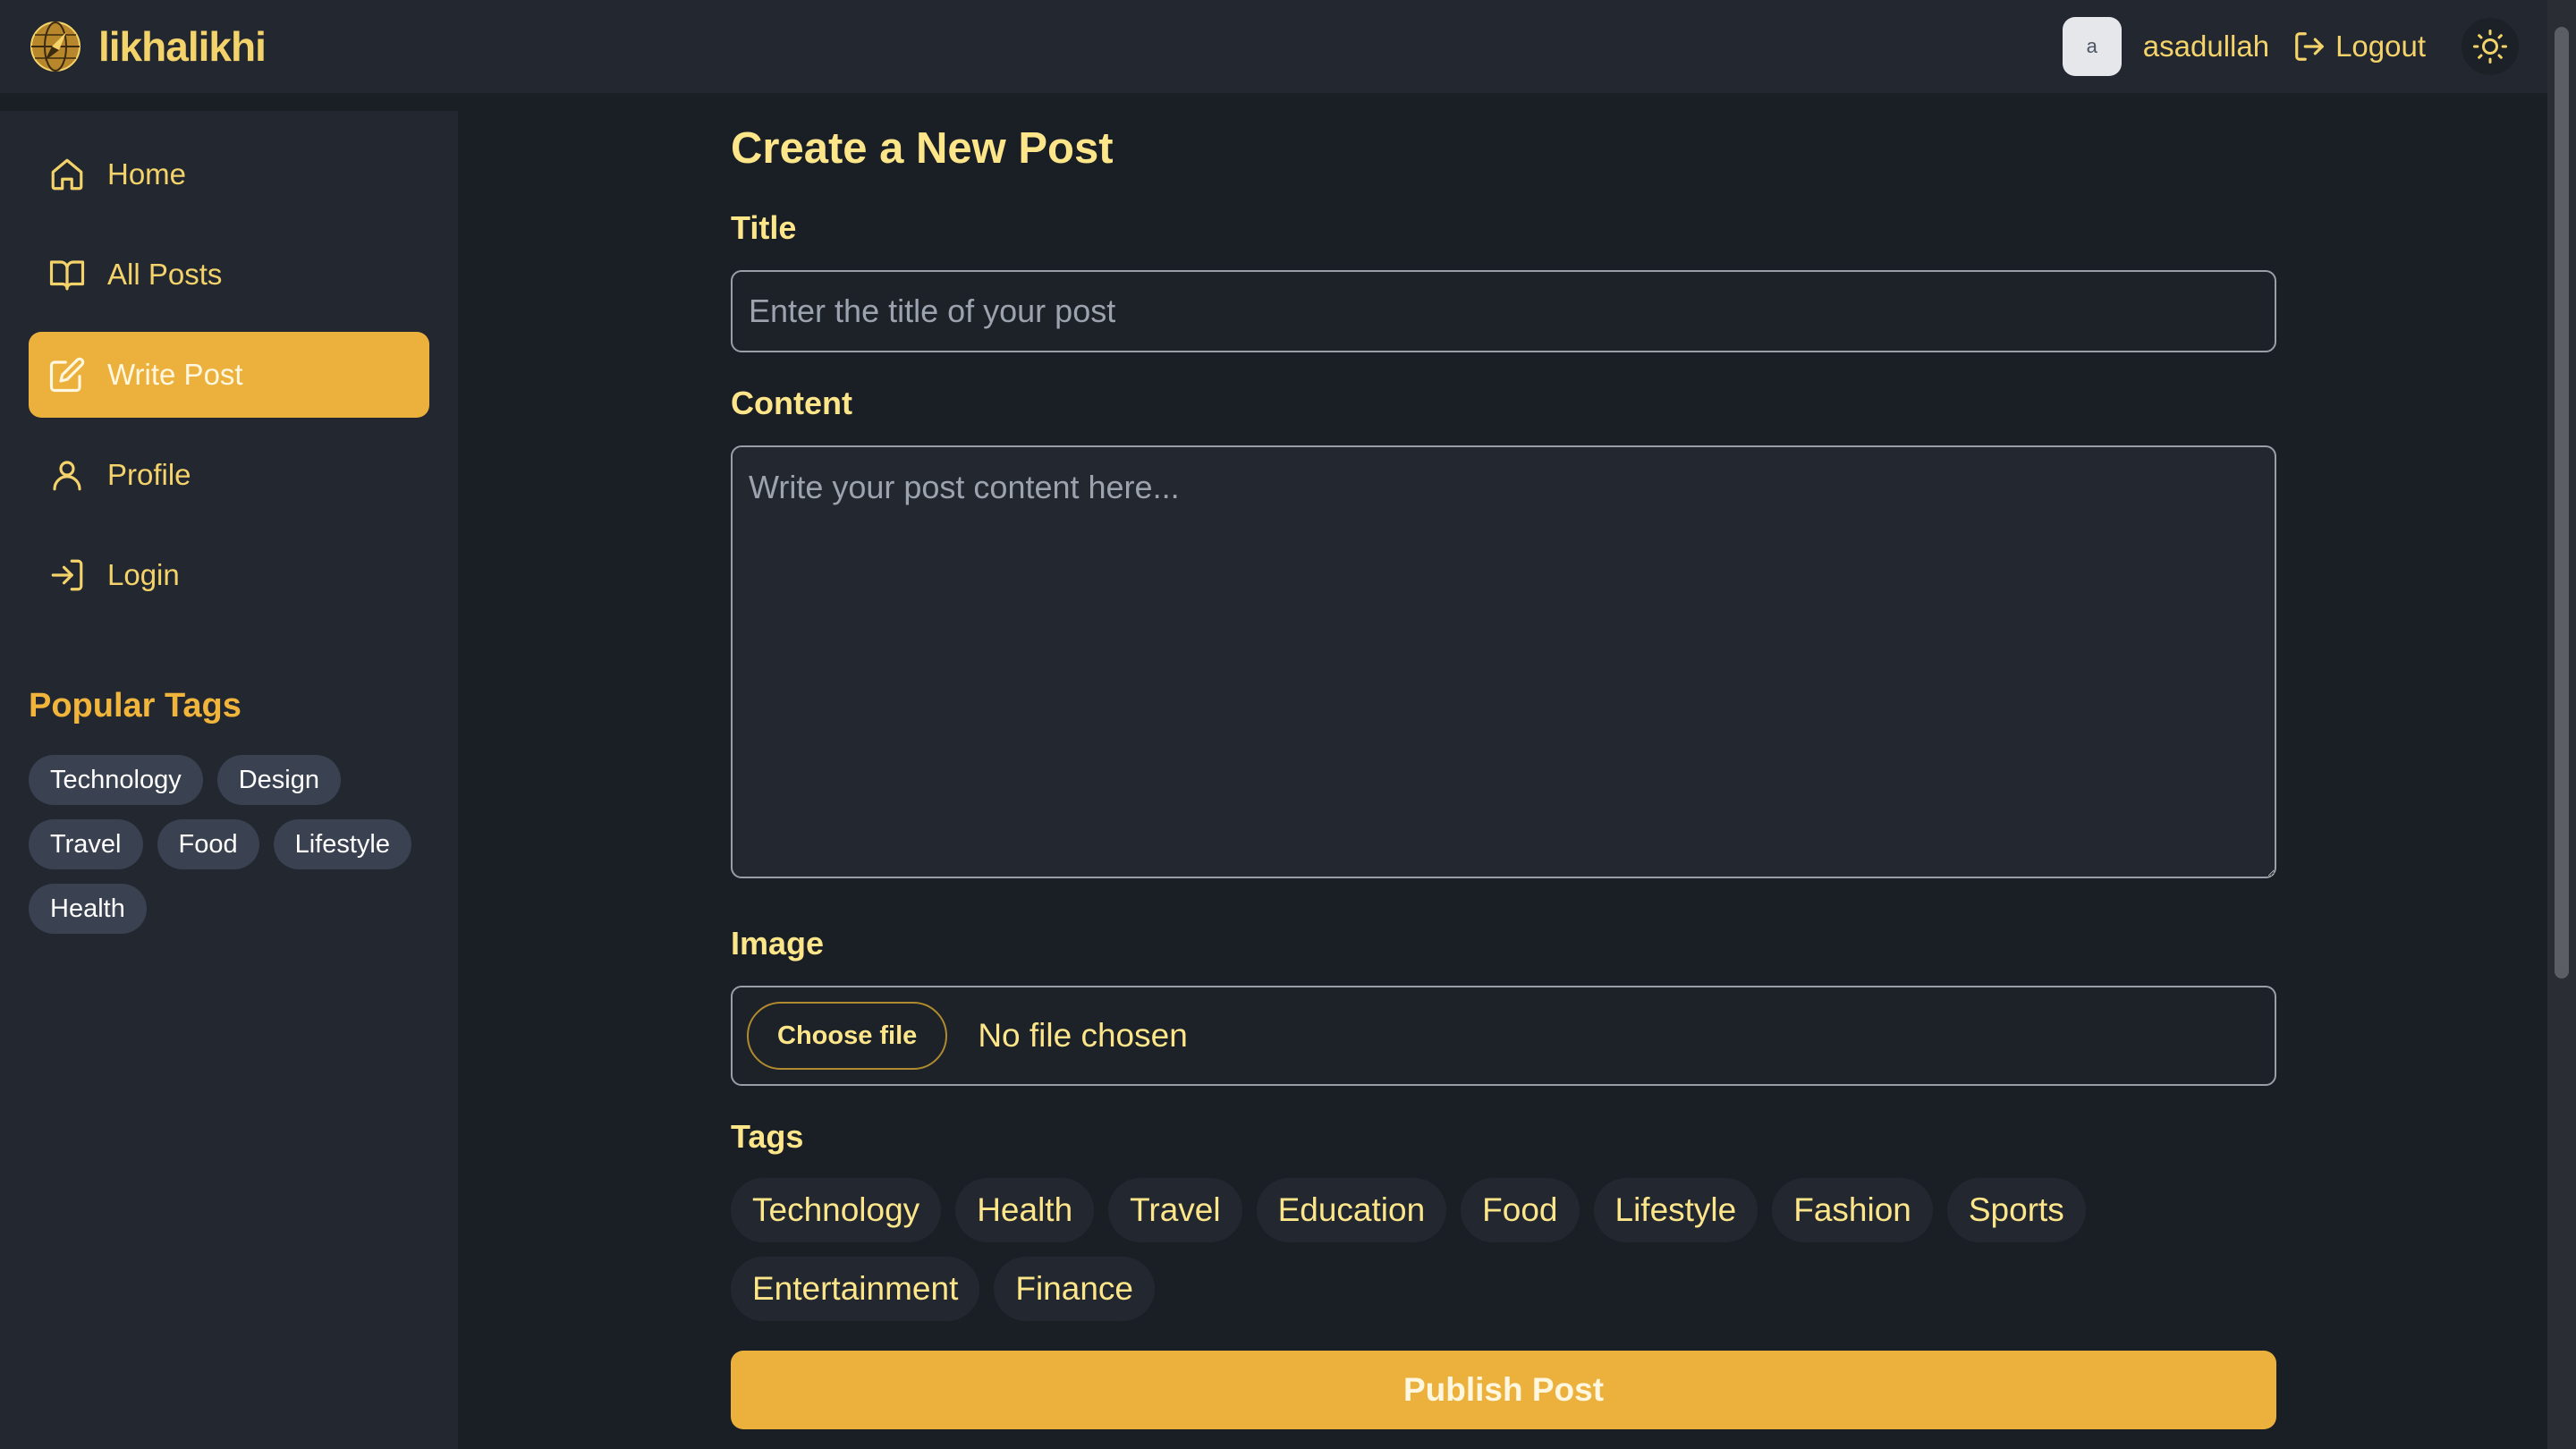  I want to click on sidebar-item-label: All Posts, so click(165, 274).